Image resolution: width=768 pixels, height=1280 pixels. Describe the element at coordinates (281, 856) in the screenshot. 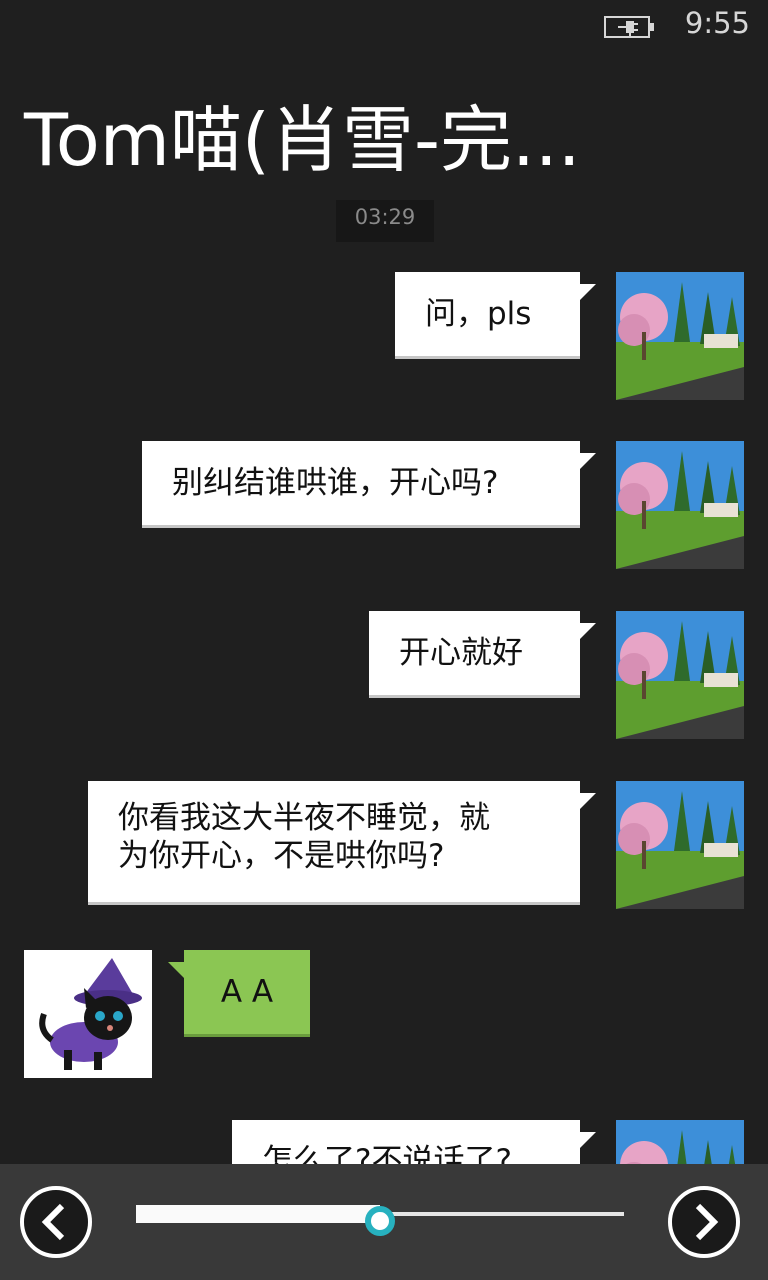

I see `message-text-line: 为你开心，不是哄你吗?` at that location.